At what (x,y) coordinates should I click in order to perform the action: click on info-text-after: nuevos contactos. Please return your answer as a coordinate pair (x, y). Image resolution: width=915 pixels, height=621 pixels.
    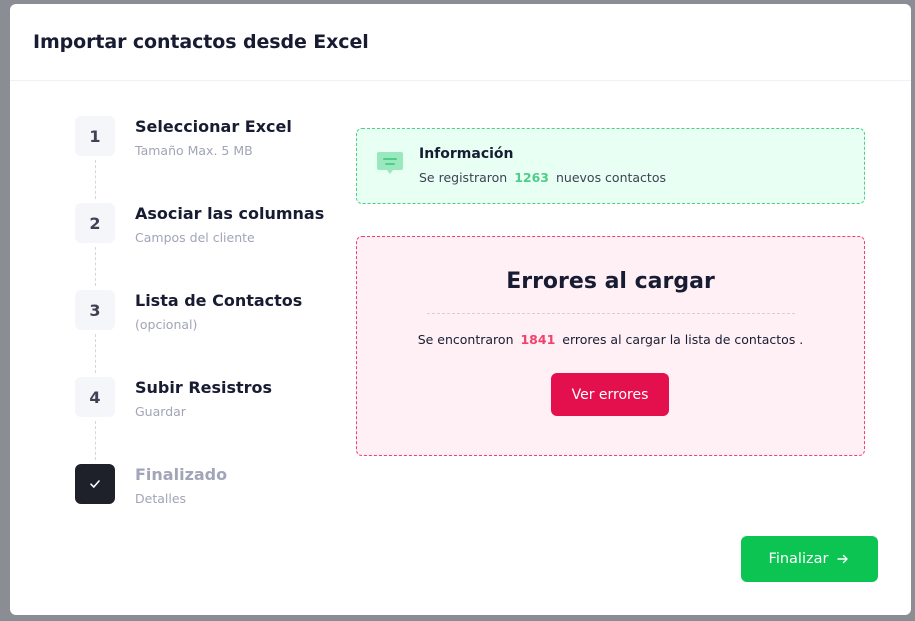
    Looking at the image, I should click on (610, 177).